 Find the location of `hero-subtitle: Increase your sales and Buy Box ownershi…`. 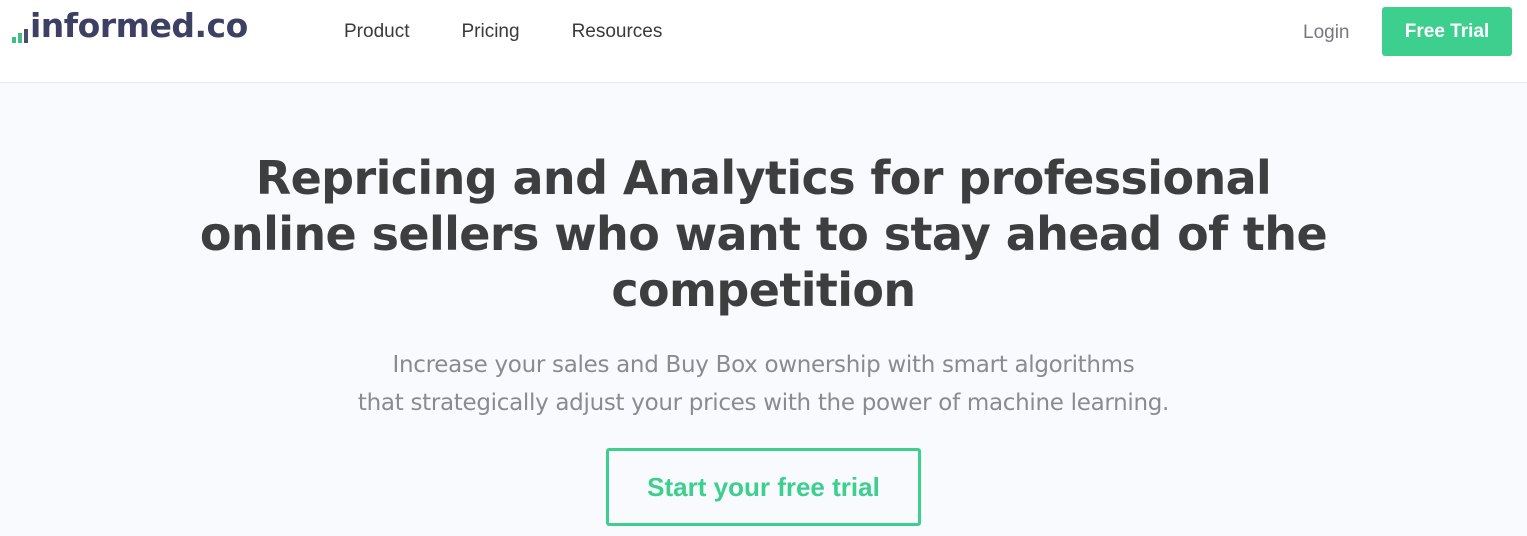

hero-subtitle: Increase your sales and Buy Box ownershi… is located at coordinates (764, 384).